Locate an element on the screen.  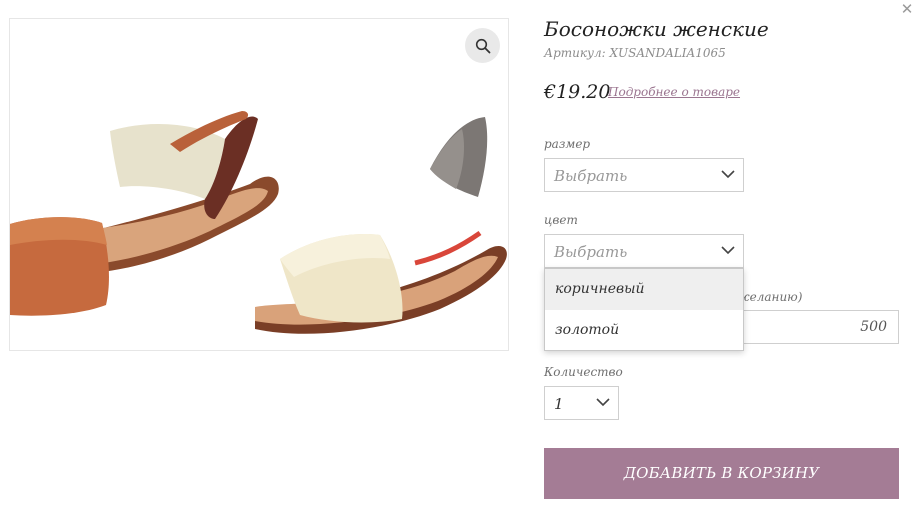
add-to-cart-button: ДОБАВИТЬ В КОРЗИНУ is located at coordinates (721, 473).